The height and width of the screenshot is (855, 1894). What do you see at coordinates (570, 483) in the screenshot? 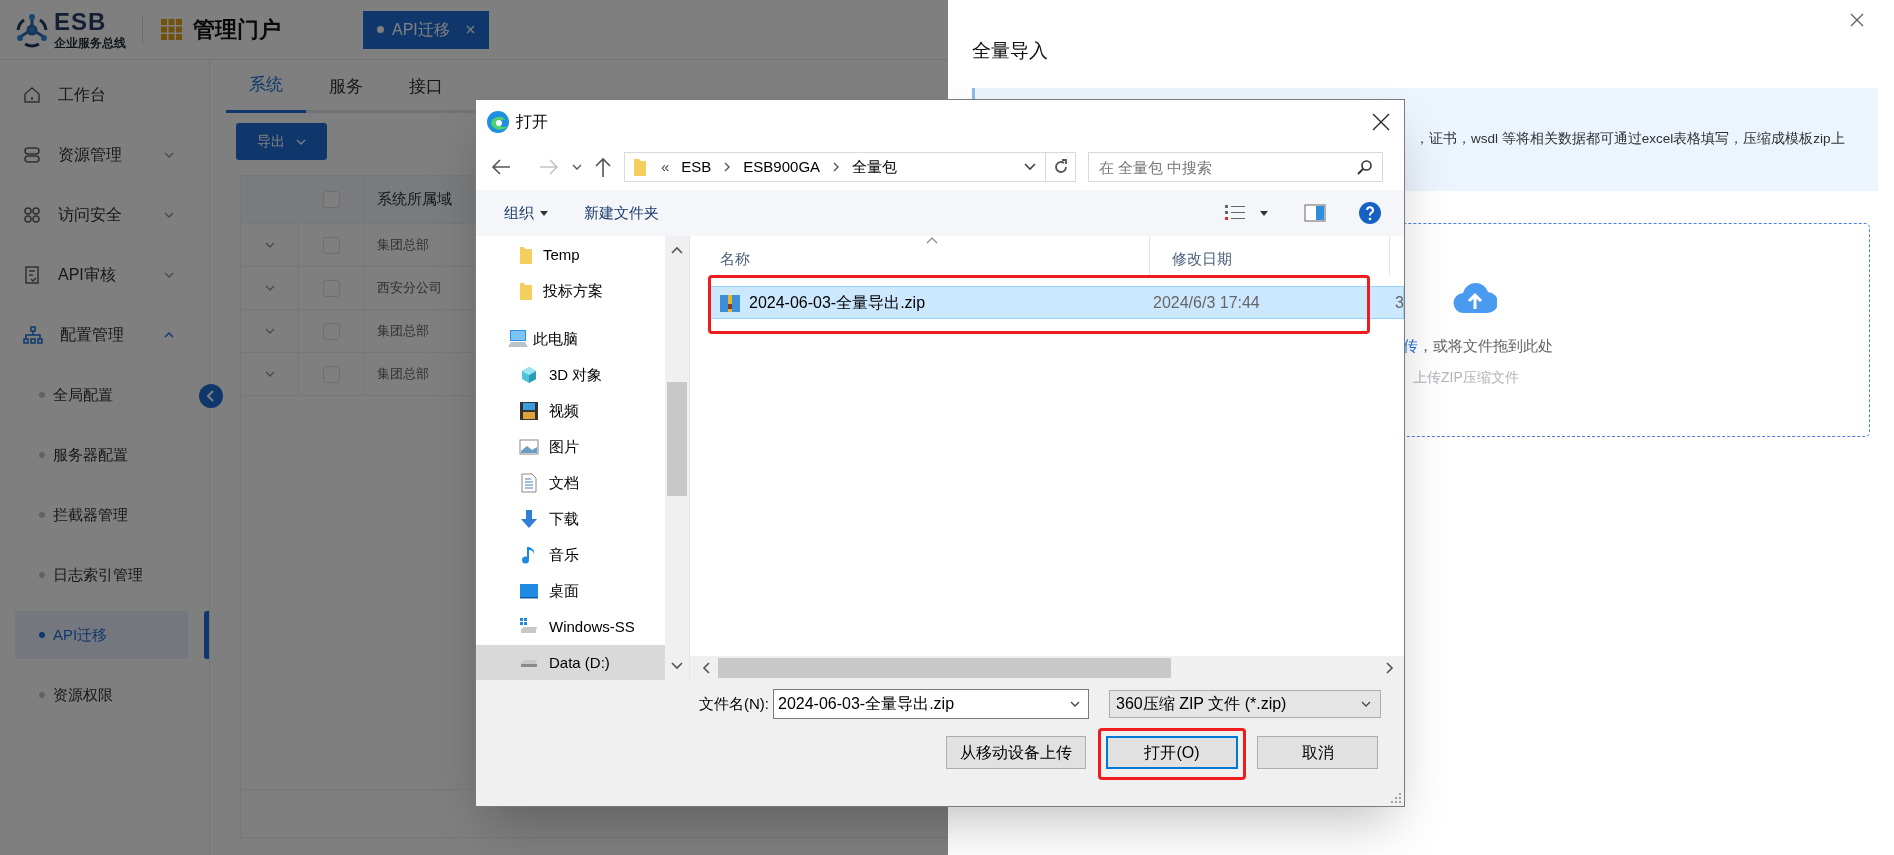
I see `nav-item: 文档` at bounding box center [570, 483].